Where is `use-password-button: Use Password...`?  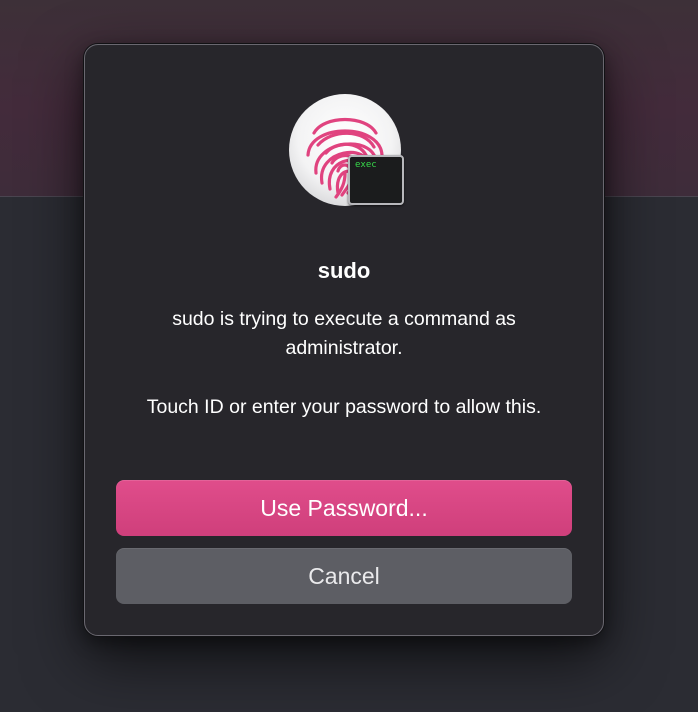
use-password-button: Use Password... is located at coordinates (344, 508).